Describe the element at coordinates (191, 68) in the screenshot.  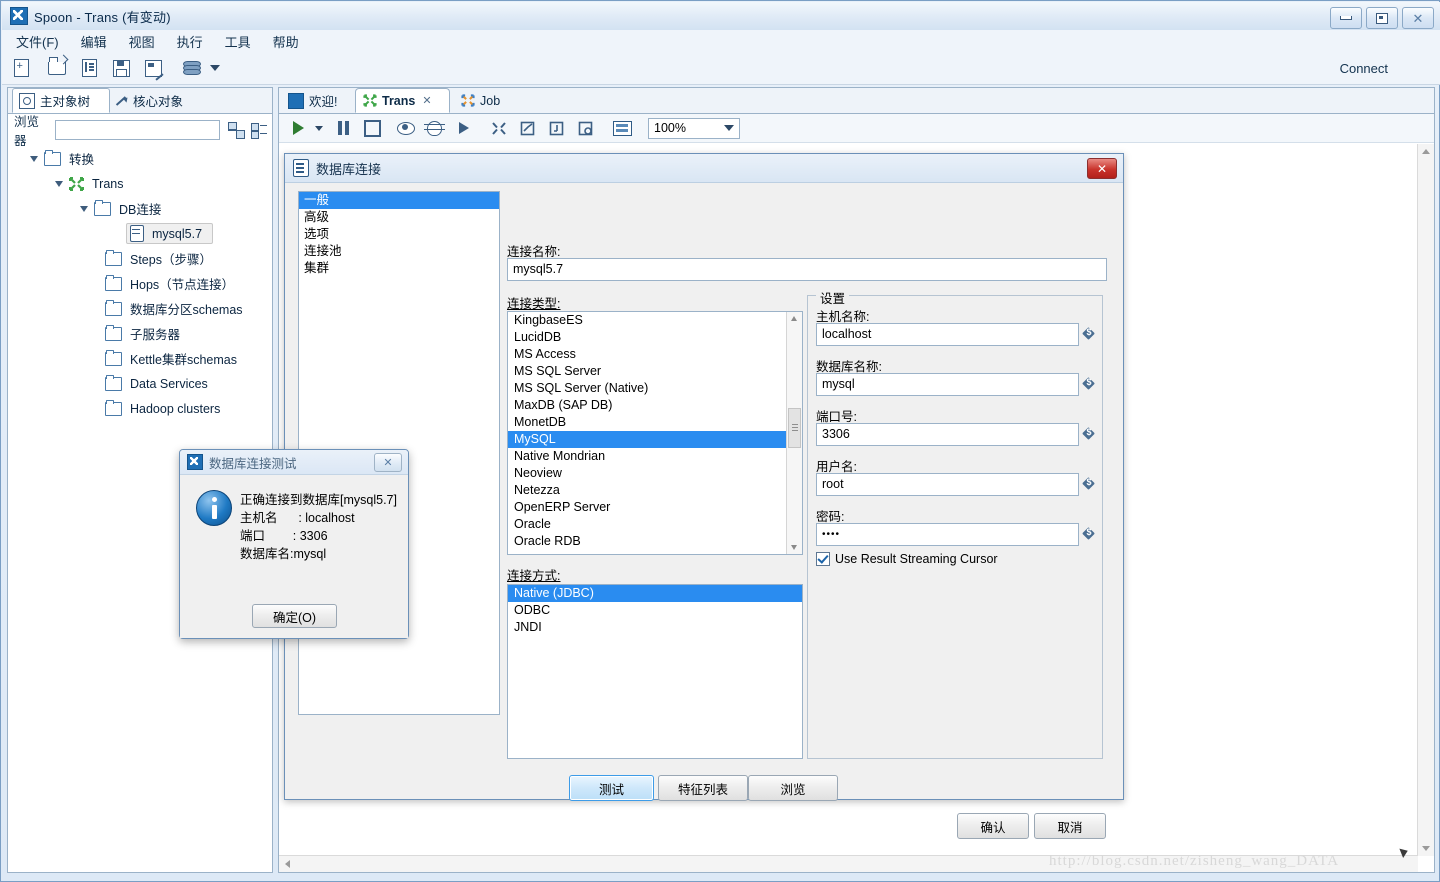
I see `layers-icon` at that location.